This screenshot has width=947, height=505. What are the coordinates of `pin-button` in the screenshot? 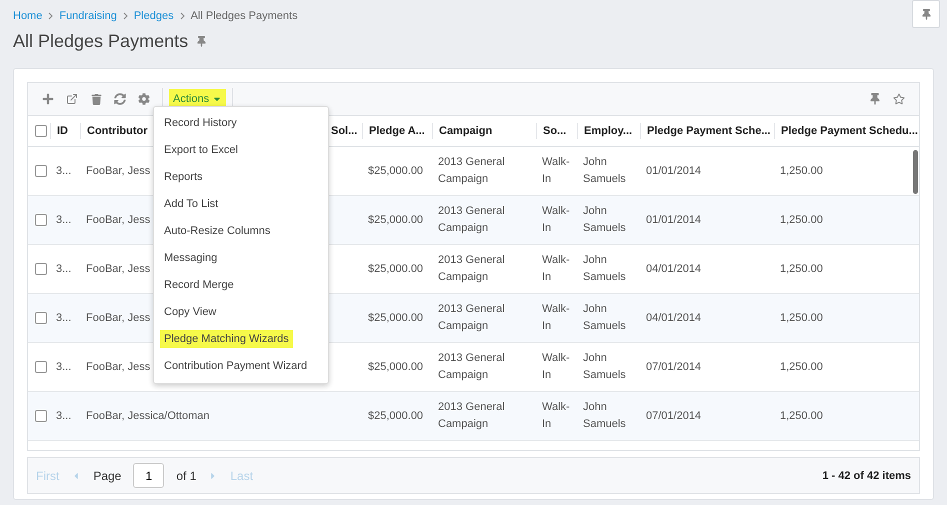 It's located at (926, 14).